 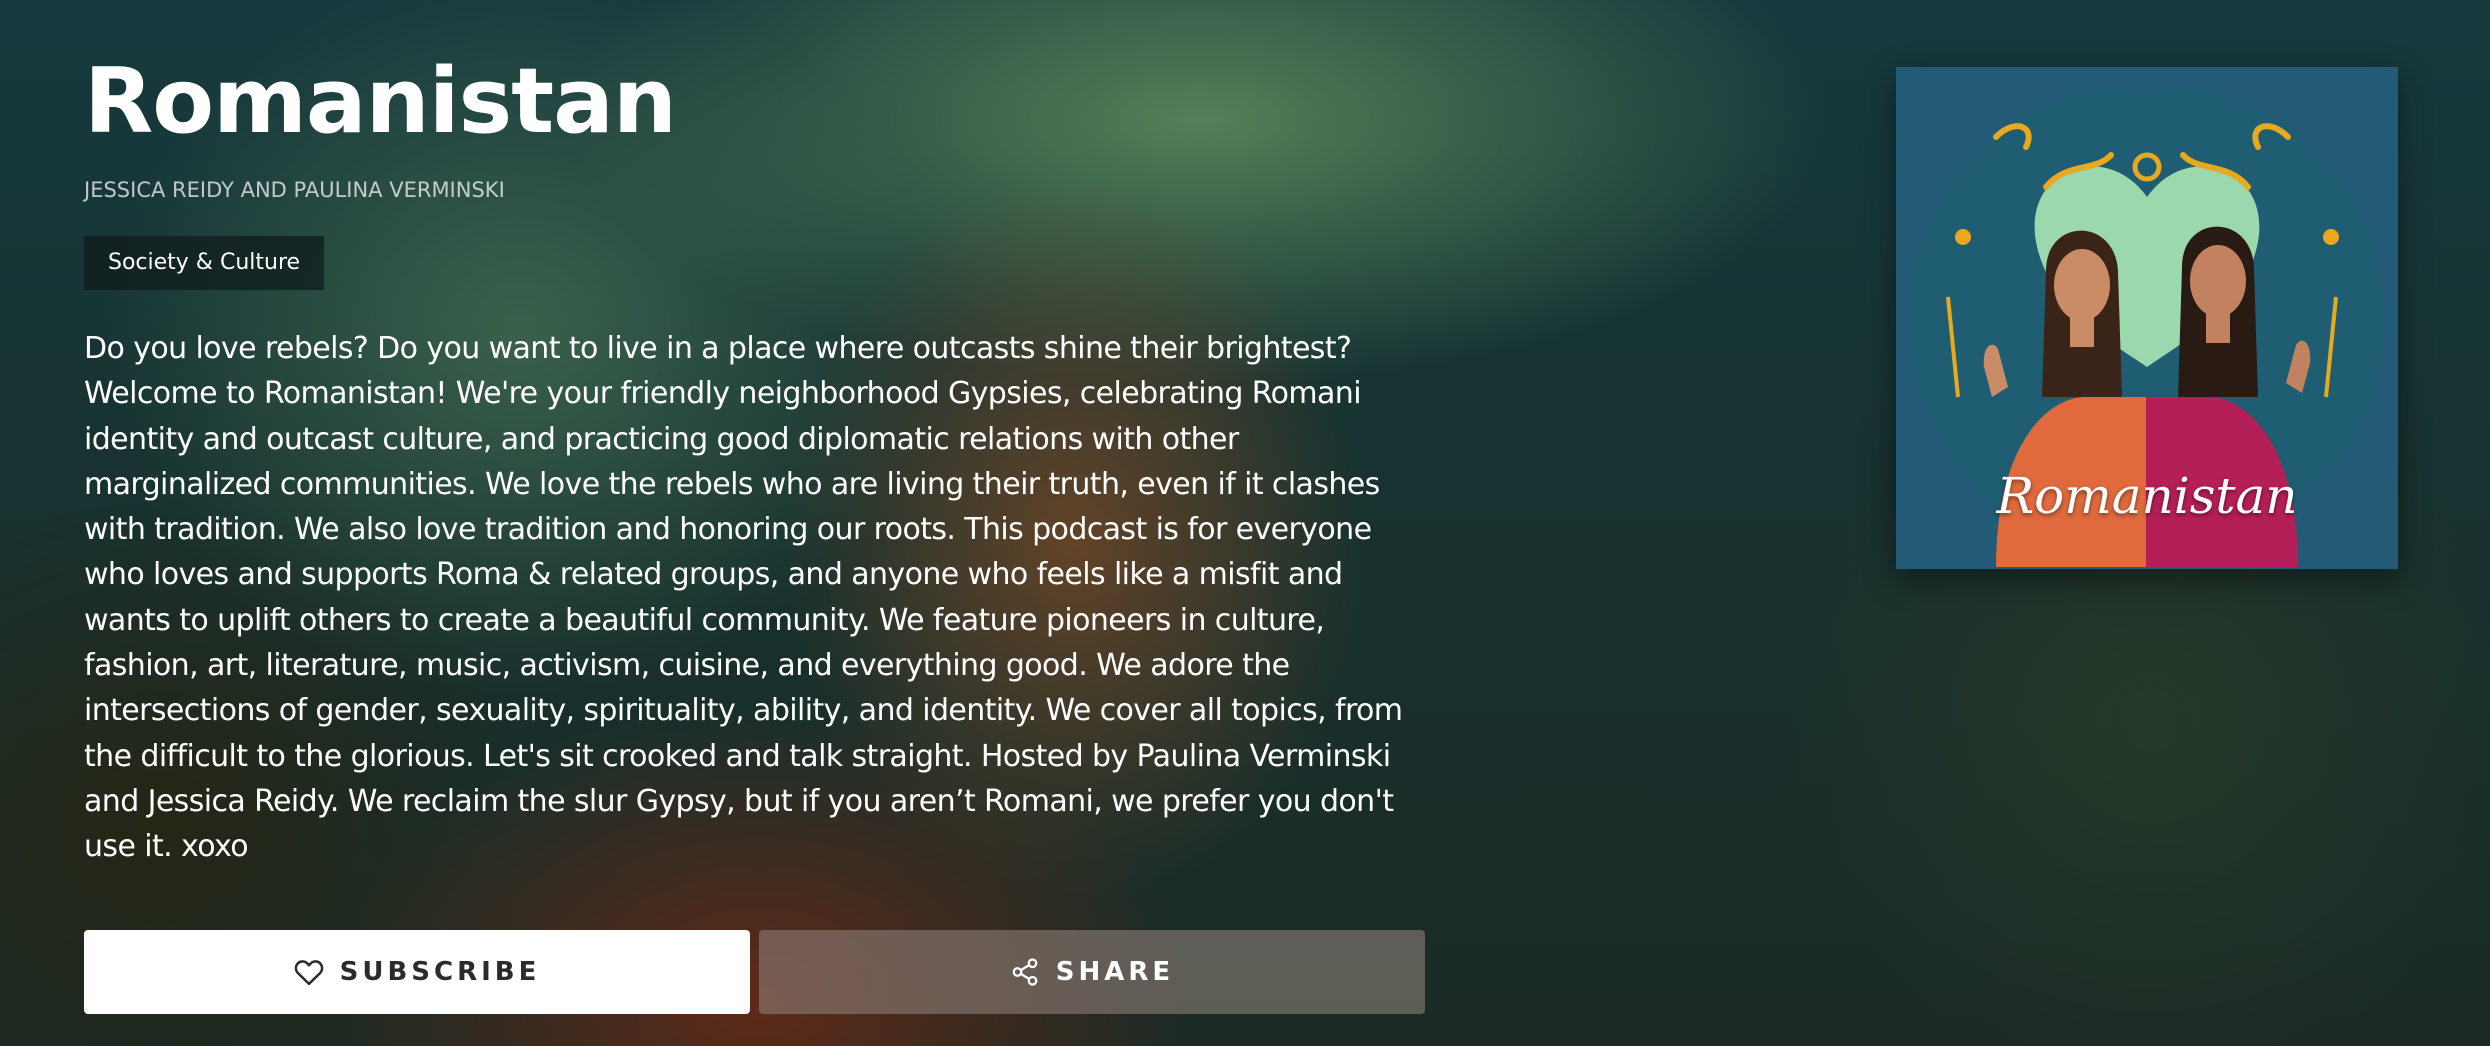 I want to click on podcast-authors: JESSICA REIDY AND PAULINA VERMINSKI, so click(x=294, y=190).